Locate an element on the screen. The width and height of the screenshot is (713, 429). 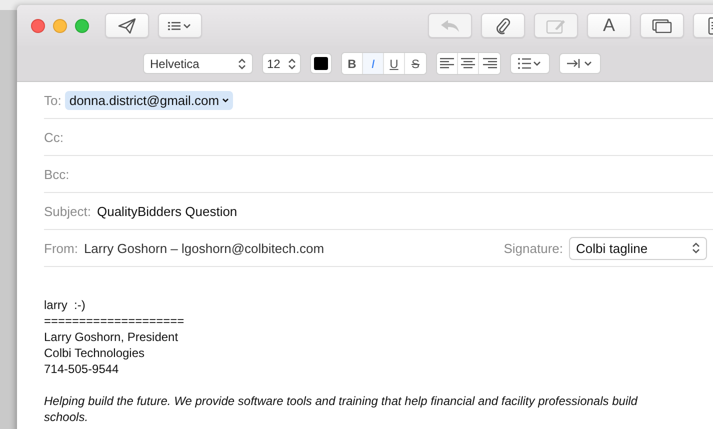
reply-arrow-icon is located at coordinates (450, 25).